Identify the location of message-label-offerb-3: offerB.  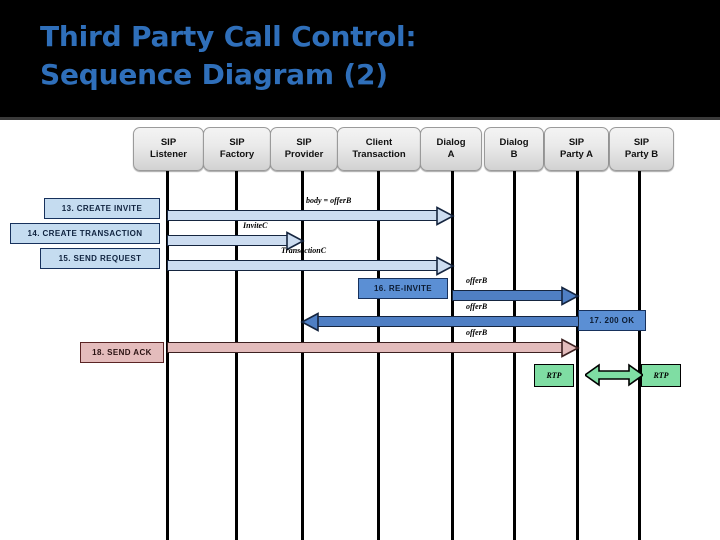
(477, 332).